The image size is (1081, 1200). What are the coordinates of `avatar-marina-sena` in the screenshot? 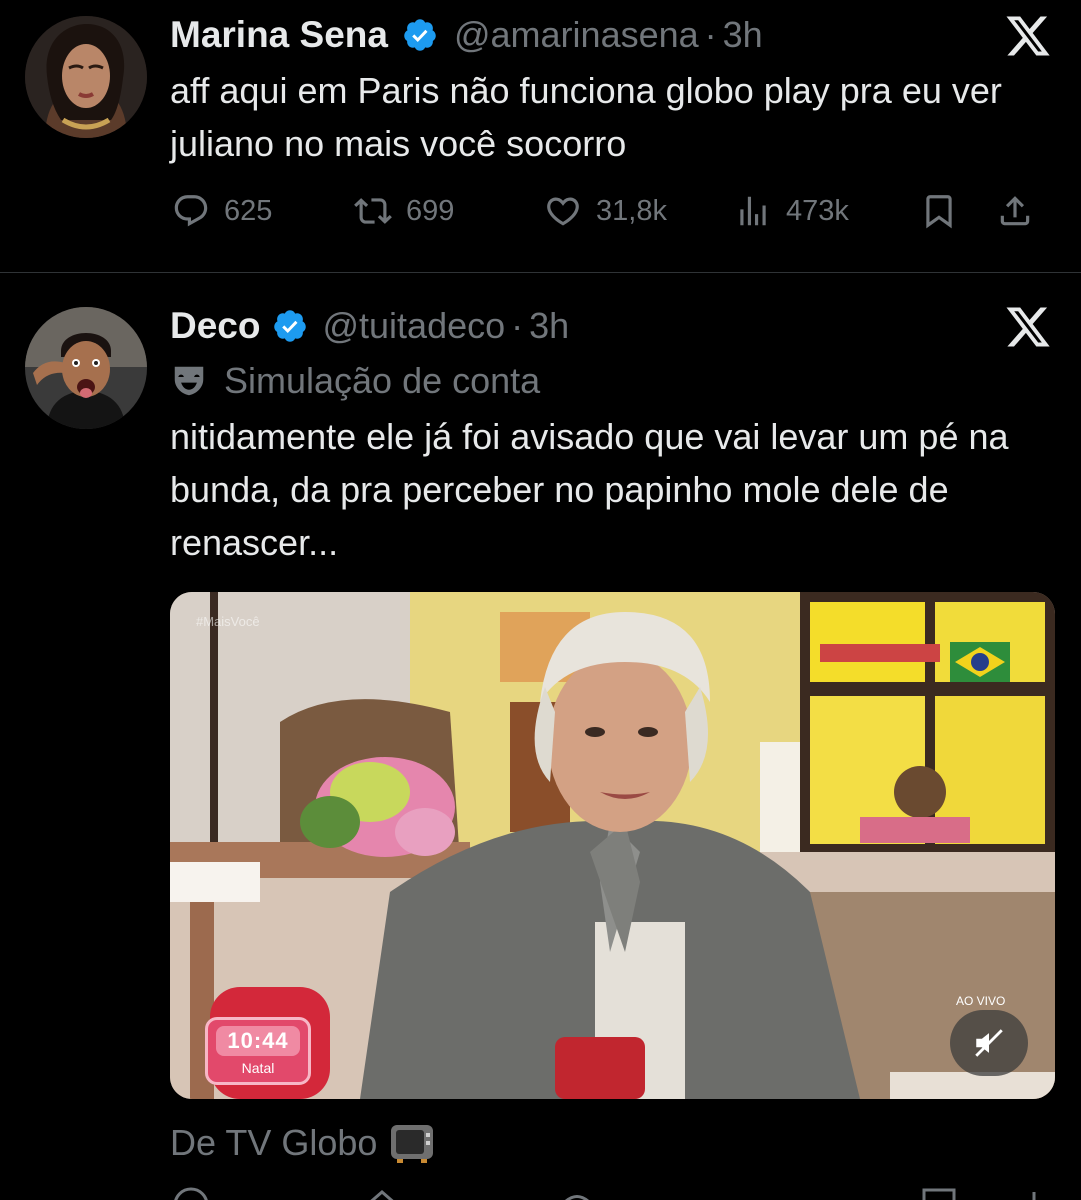 It's located at (86, 77).